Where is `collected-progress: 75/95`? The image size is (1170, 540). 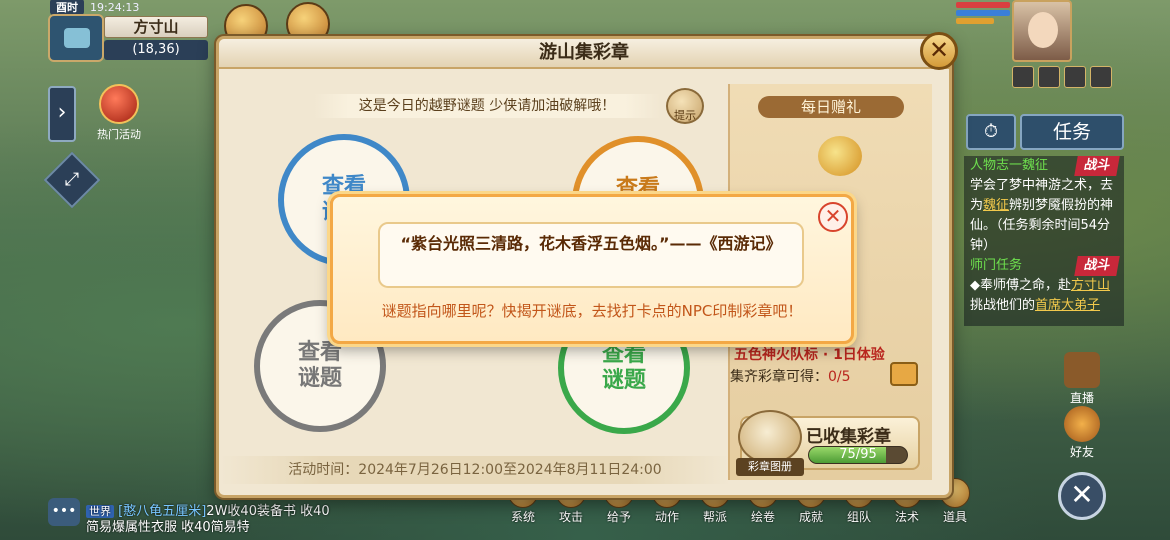 collected-progress: 75/95 is located at coordinates (858, 455).